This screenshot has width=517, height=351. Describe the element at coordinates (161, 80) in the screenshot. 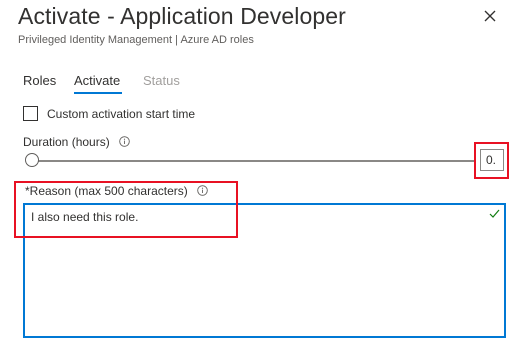

I see `tab-status: Status` at that location.